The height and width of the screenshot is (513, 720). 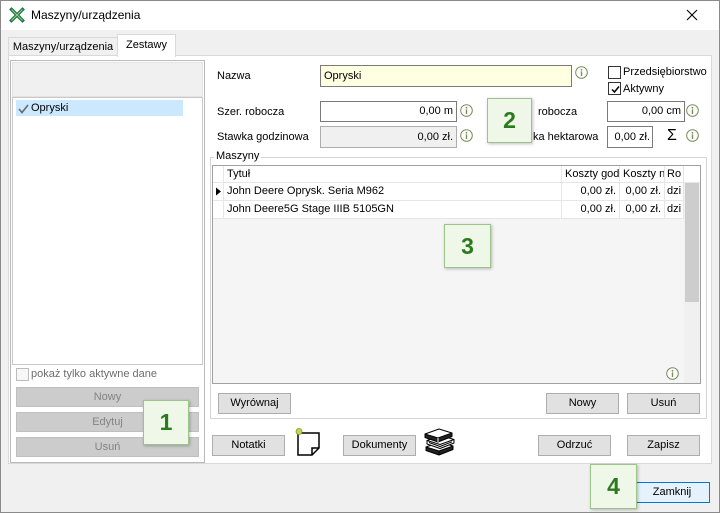 I want to click on sum-button: Σ, so click(x=672, y=136).